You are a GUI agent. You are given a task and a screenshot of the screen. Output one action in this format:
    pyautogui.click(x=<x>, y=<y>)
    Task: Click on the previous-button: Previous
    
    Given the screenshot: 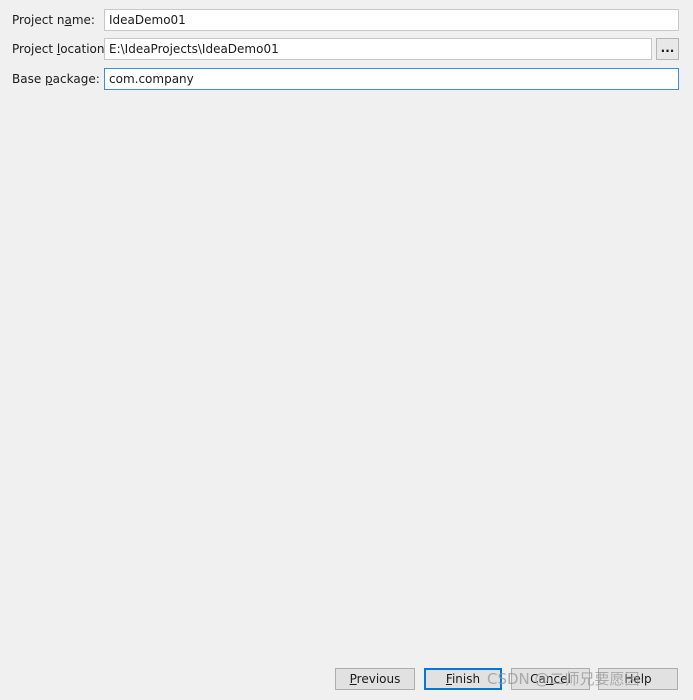 What is the action you would take?
    pyautogui.click(x=375, y=679)
    